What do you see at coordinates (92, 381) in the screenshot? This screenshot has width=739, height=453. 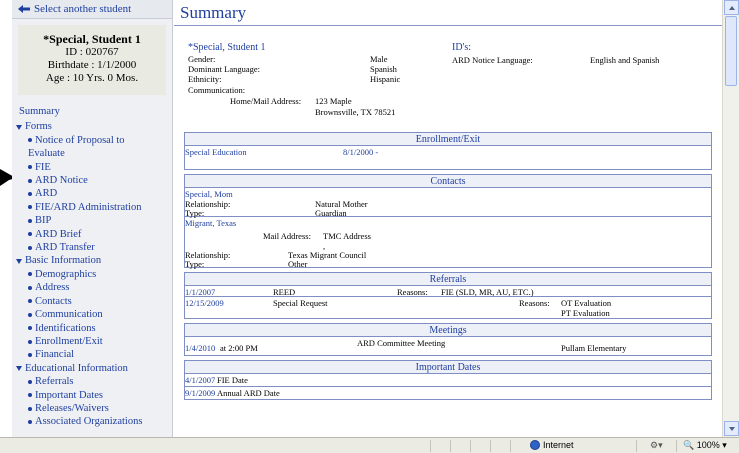 I see `sidebar-item-referrals: Referrals` at bounding box center [92, 381].